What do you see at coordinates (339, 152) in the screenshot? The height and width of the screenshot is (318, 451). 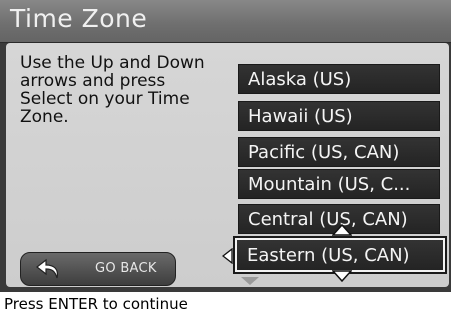 I see `zone-option-pacific: Pacific (US, CAN)` at bounding box center [339, 152].